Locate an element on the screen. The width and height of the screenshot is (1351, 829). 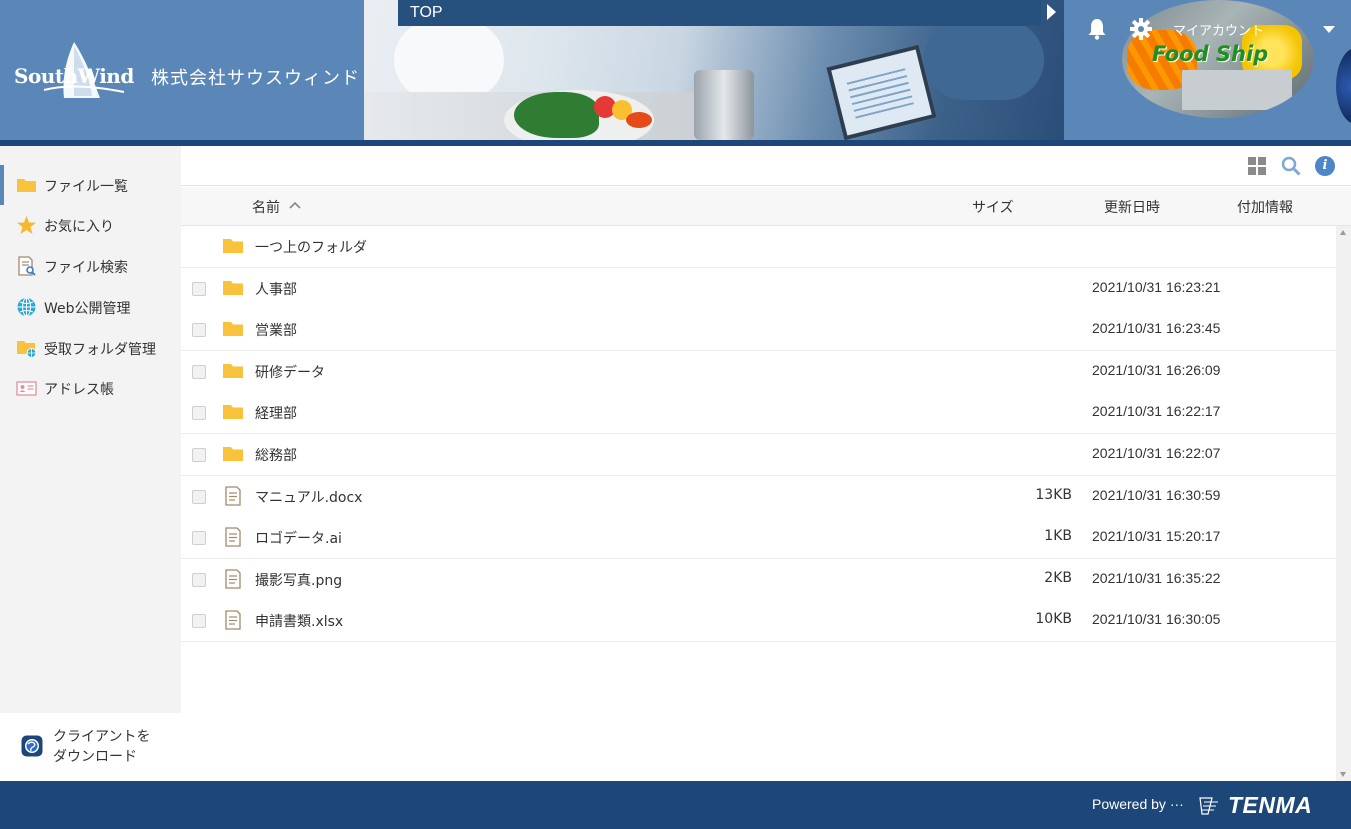
sidebar-item-receive-folder: 受取フォルダ管理 is located at coordinates (90, 348).